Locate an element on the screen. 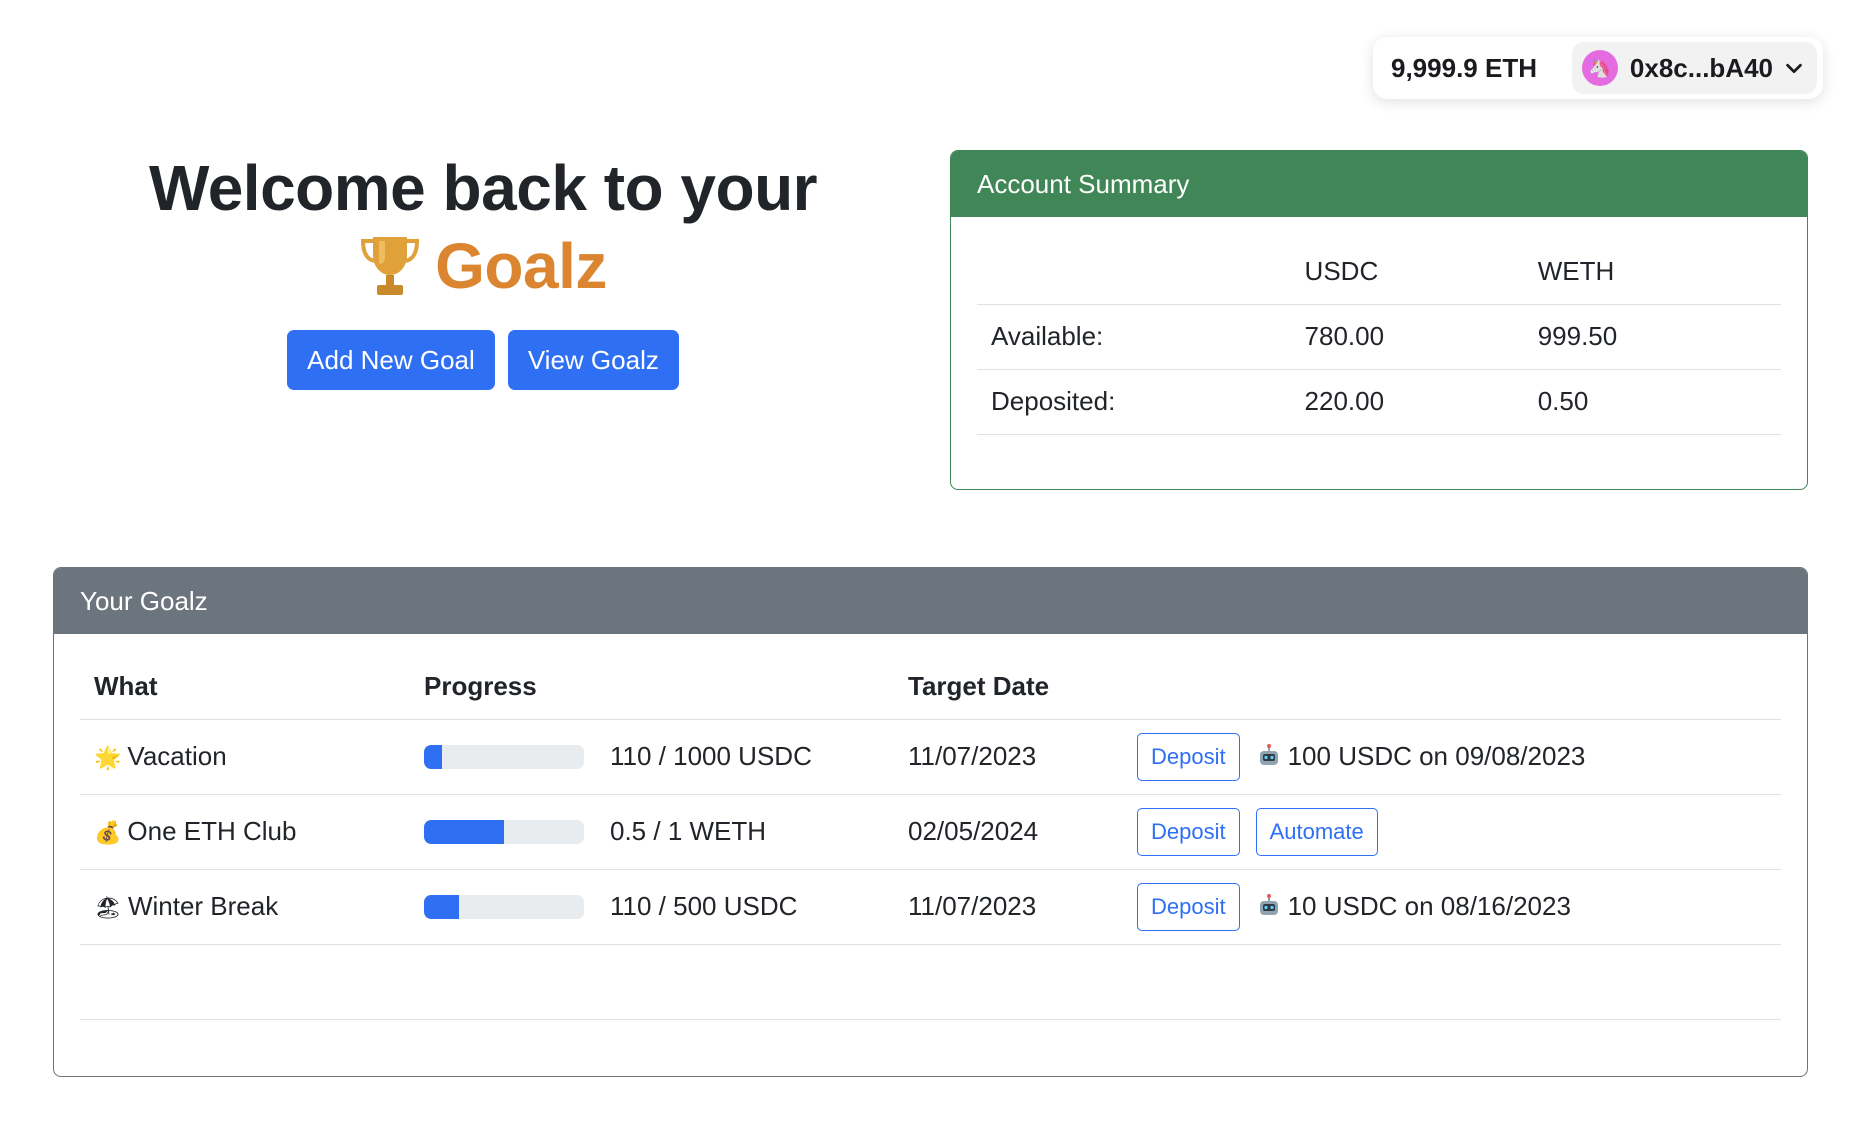 The image size is (1858, 1138). target-date: 02/05/2024 is located at coordinates (1008, 832).